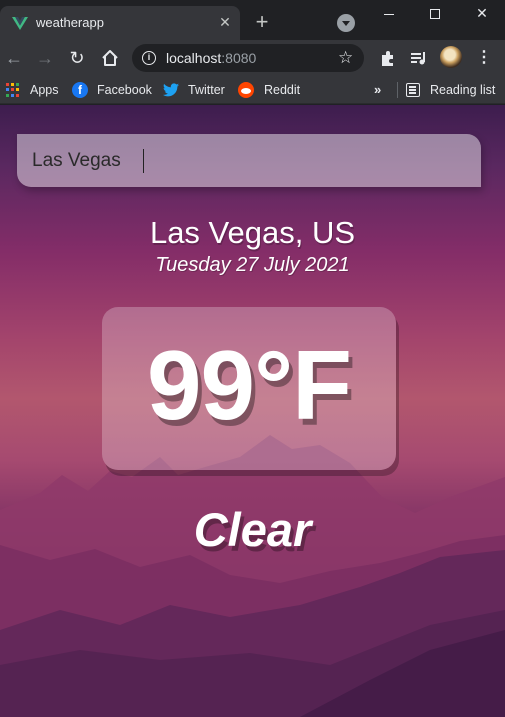  Describe the element at coordinates (80, 90) in the screenshot. I see `facebook-icon: f` at that location.